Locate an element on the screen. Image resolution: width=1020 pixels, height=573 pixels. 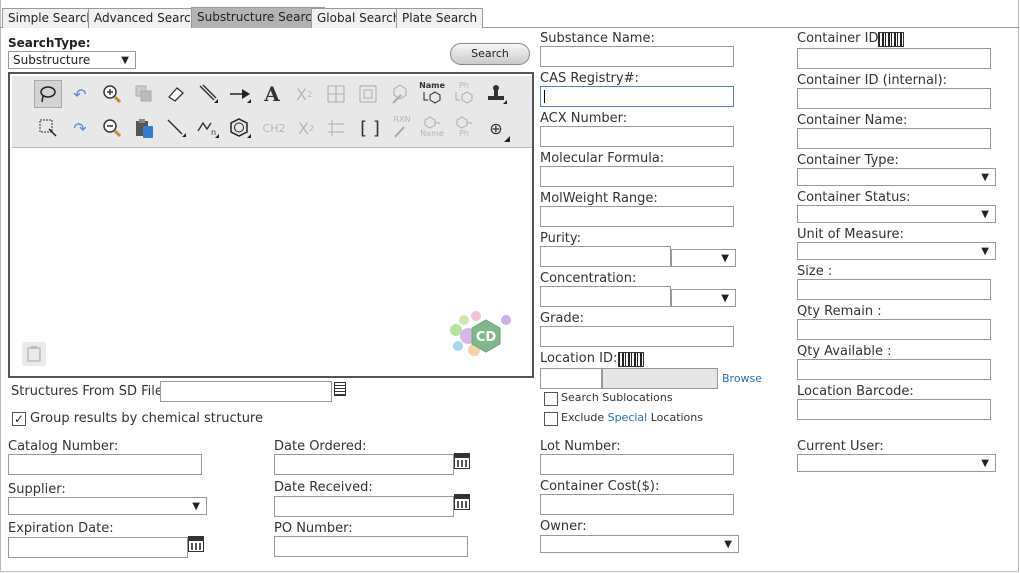
eraser-icon is located at coordinates (176, 94).